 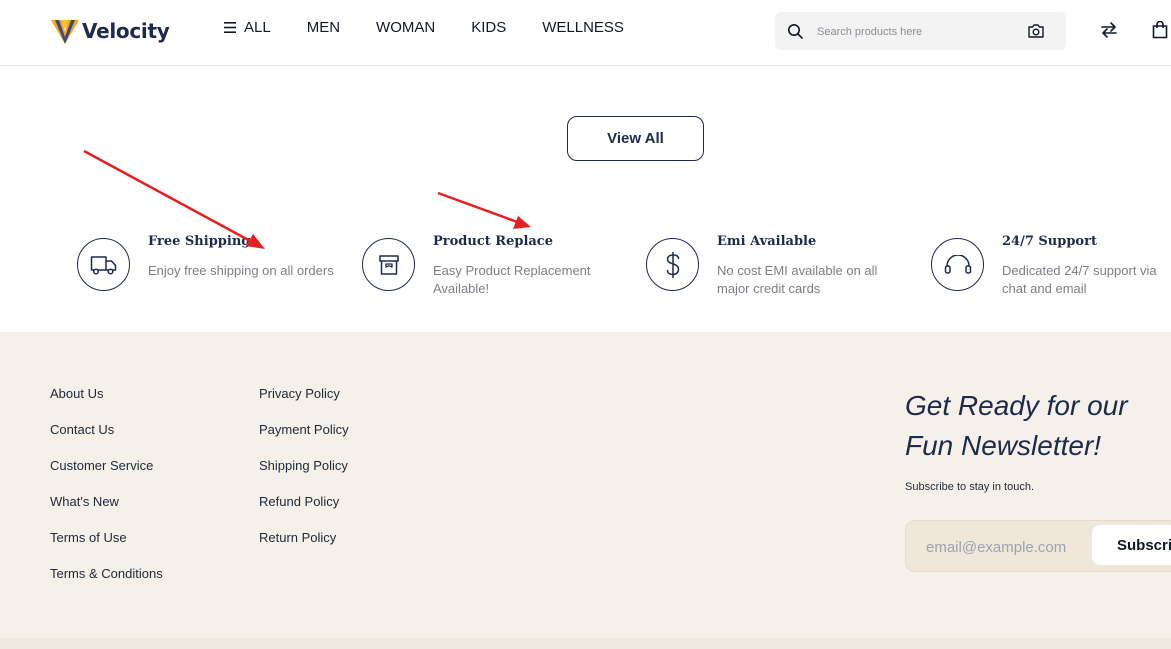 I want to click on dollar-icon, so click(x=672, y=264).